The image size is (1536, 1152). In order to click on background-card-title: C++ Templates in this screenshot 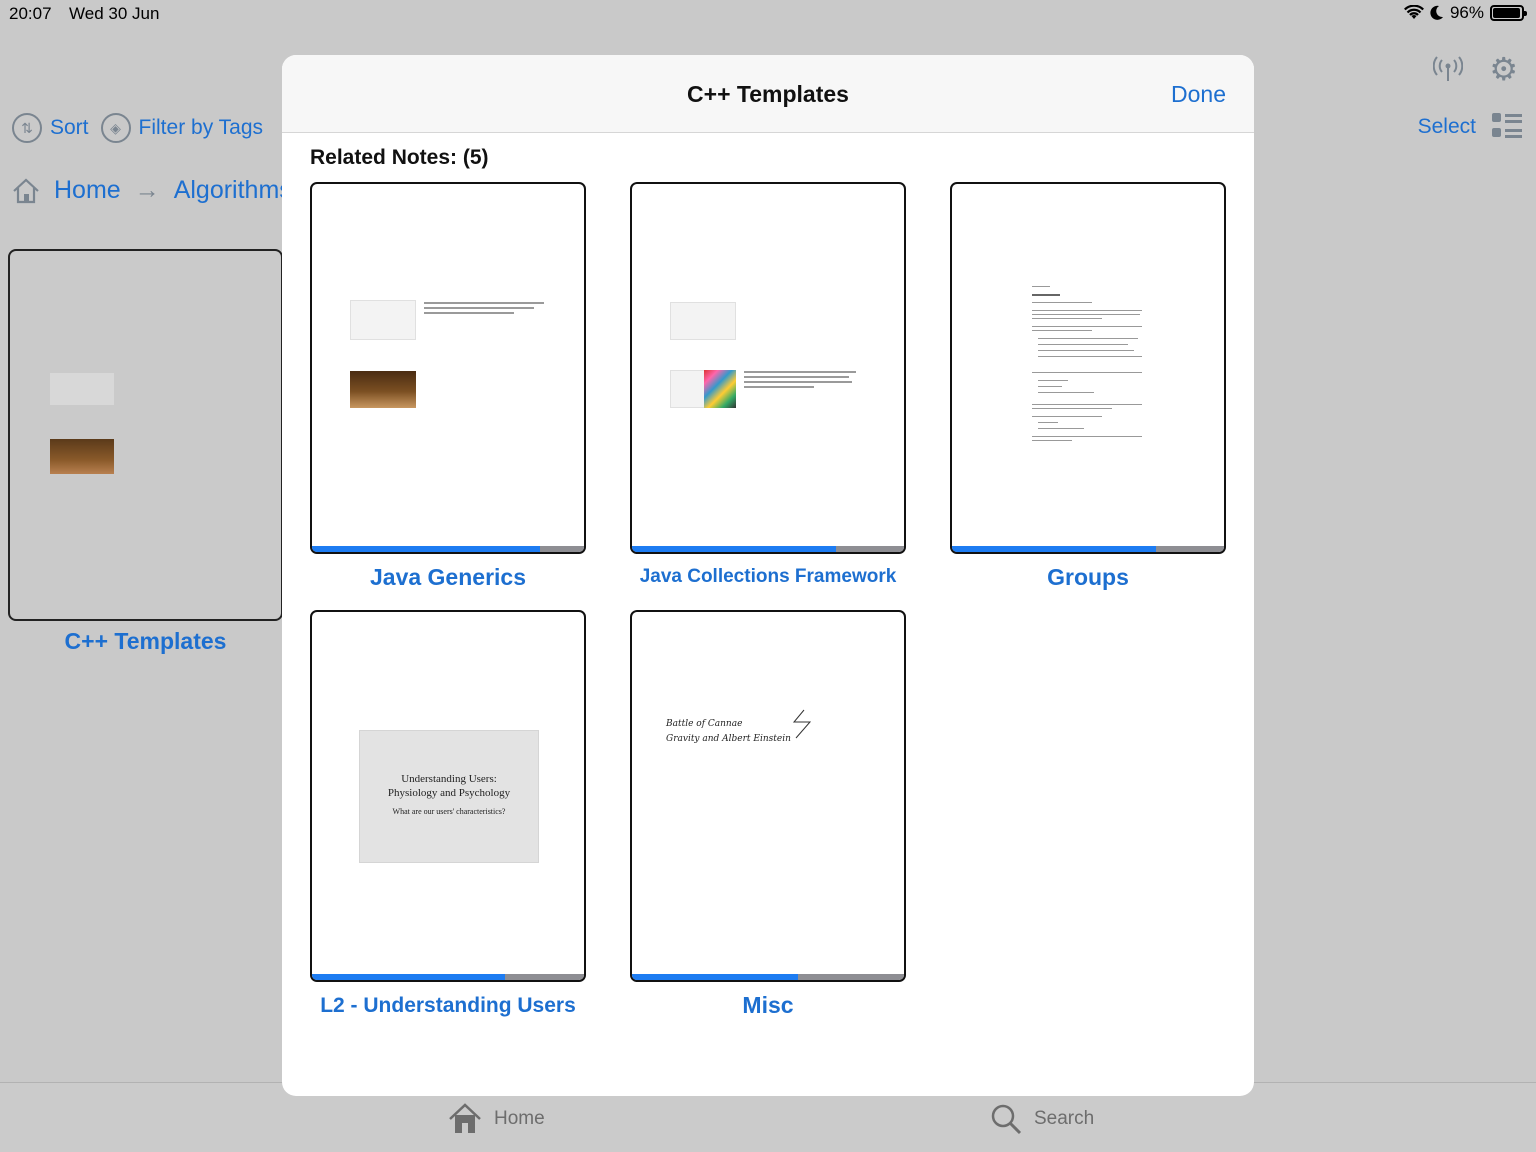, I will do `click(145, 641)`.